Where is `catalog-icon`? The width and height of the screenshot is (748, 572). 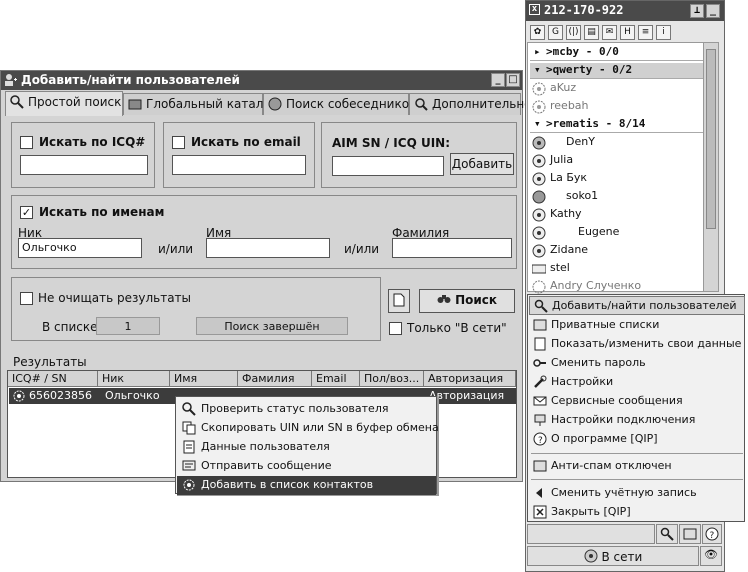 catalog-icon is located at coordinates (135, 104).